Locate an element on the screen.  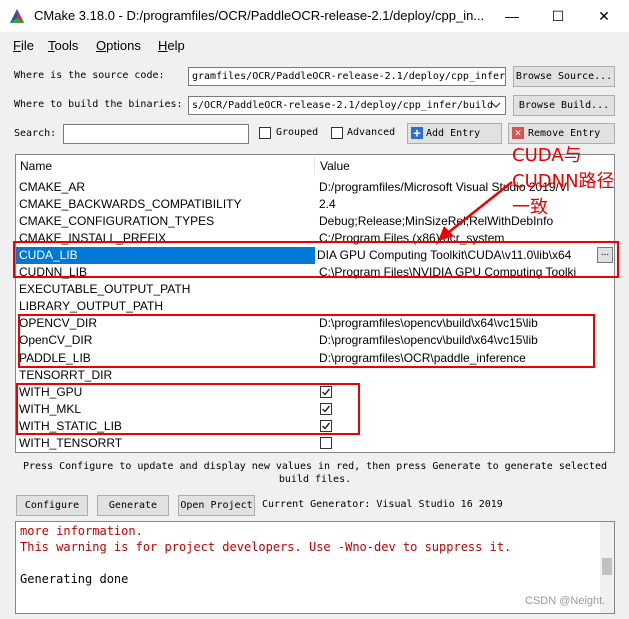
annotation-box-opencv is located at coordinates (306, 341).